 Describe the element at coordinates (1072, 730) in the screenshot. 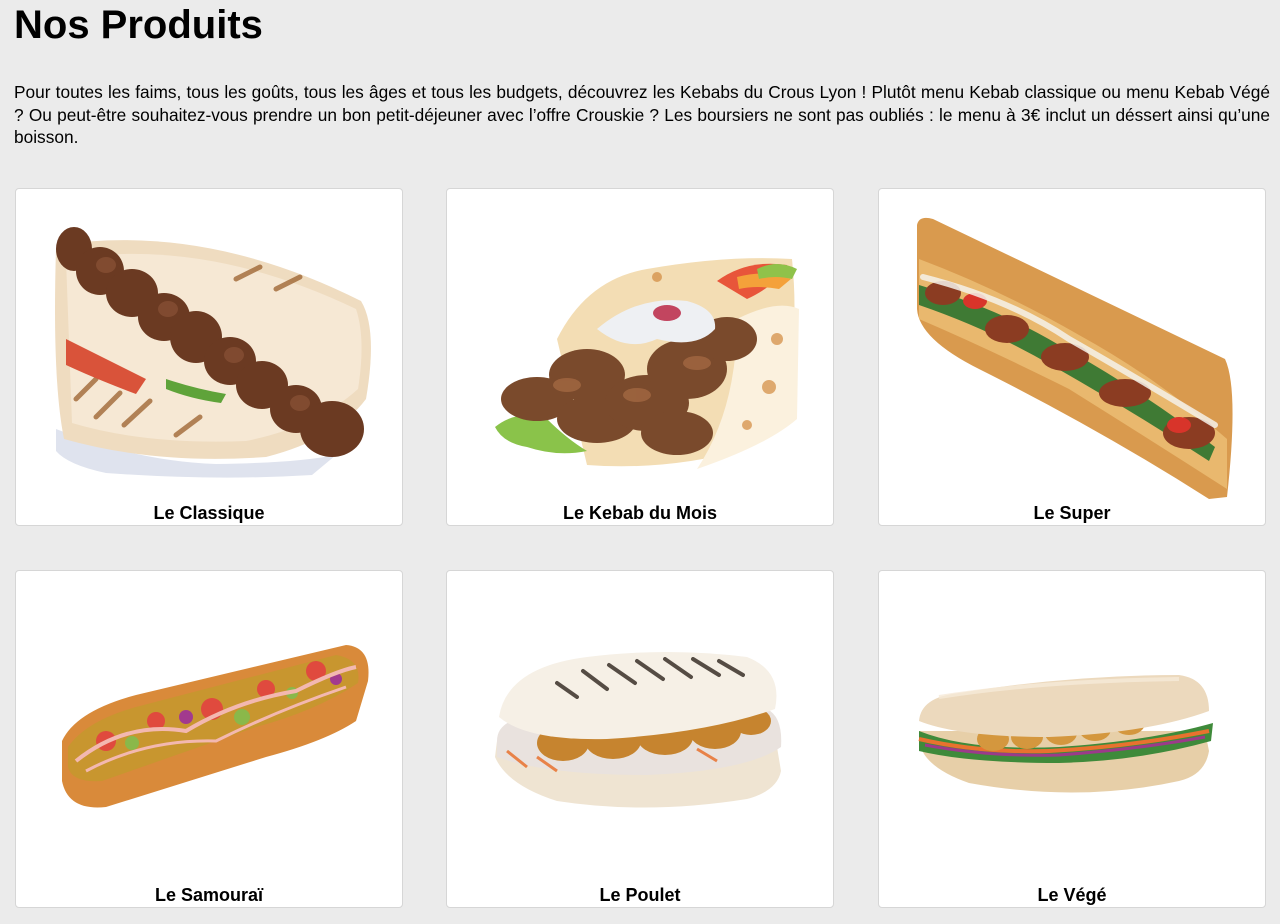

I see `product-image-vege` at that location.